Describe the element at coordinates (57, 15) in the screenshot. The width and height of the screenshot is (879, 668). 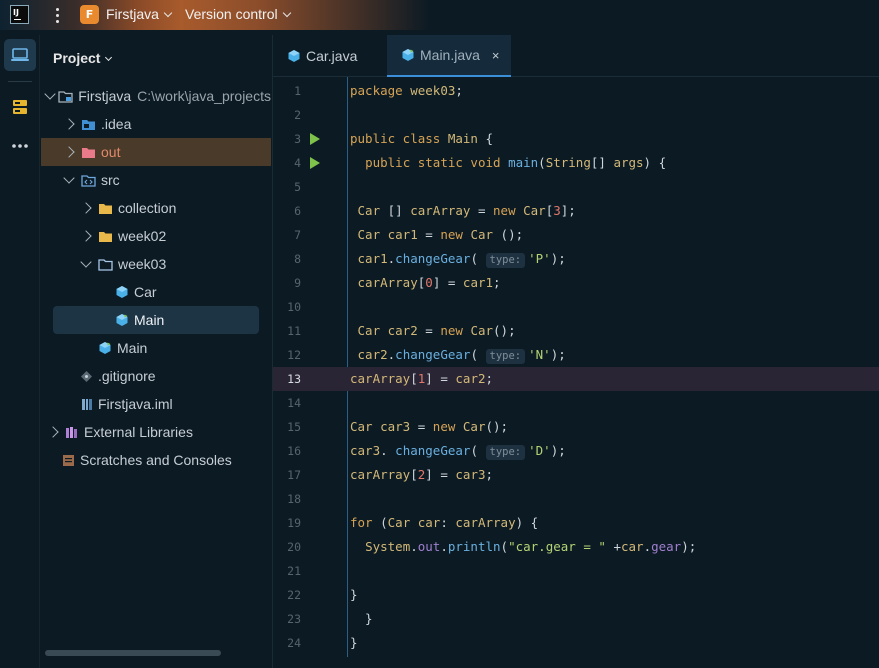
I see `main-menu-icon` at that location.